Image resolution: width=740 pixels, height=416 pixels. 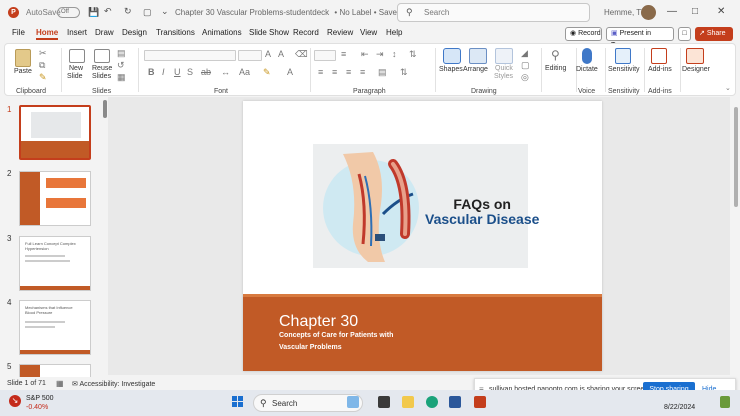 I want to click on bullets-dropdown, so click(x=325, y=55).